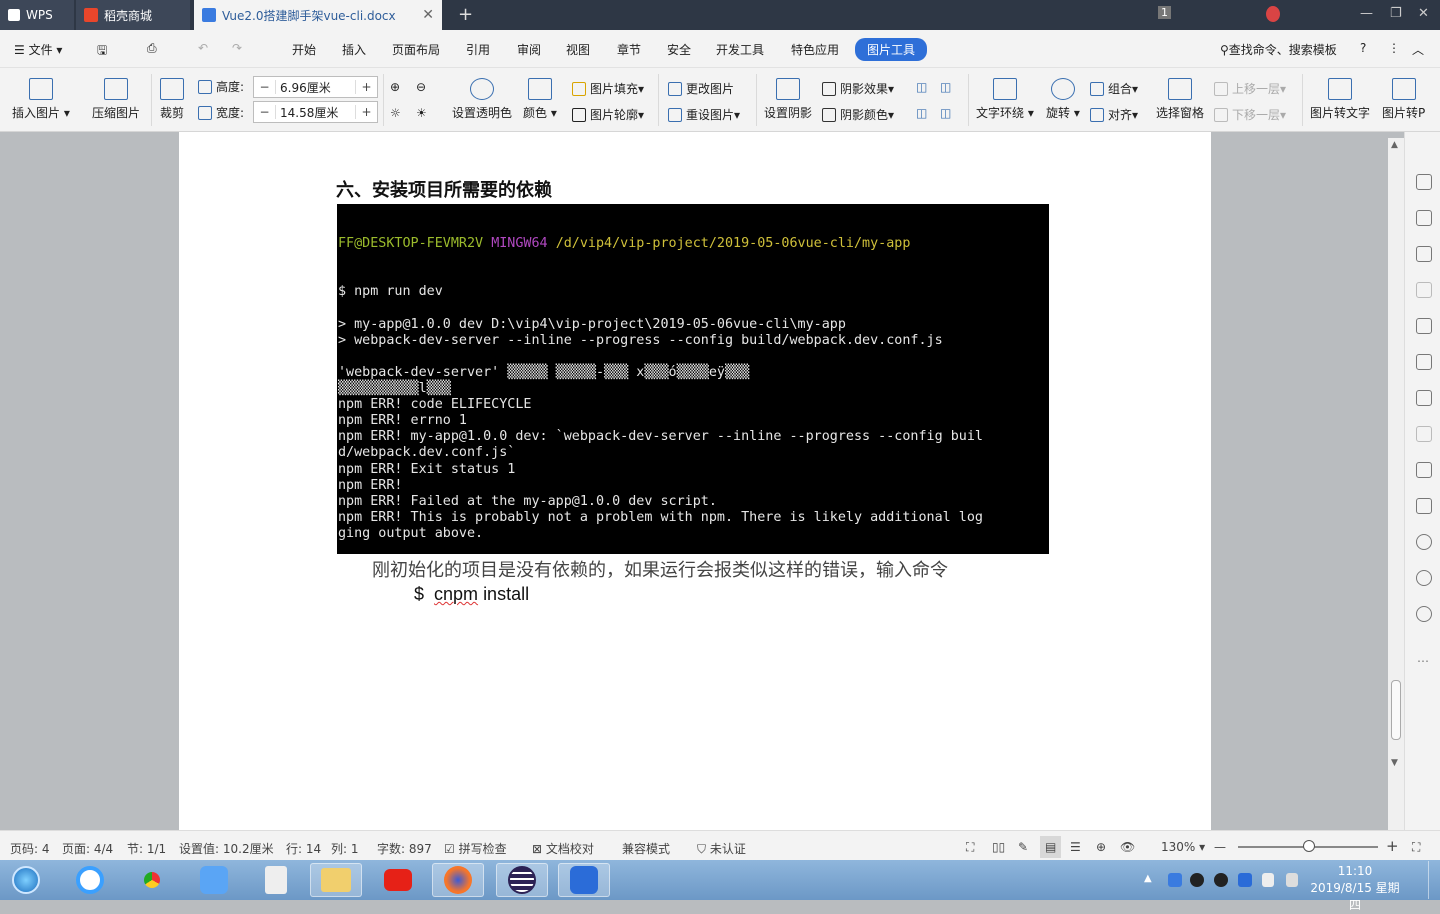 This screenshot has width=1440, height=914. I want to click on redo-icon: ↷, so click(237, 48).